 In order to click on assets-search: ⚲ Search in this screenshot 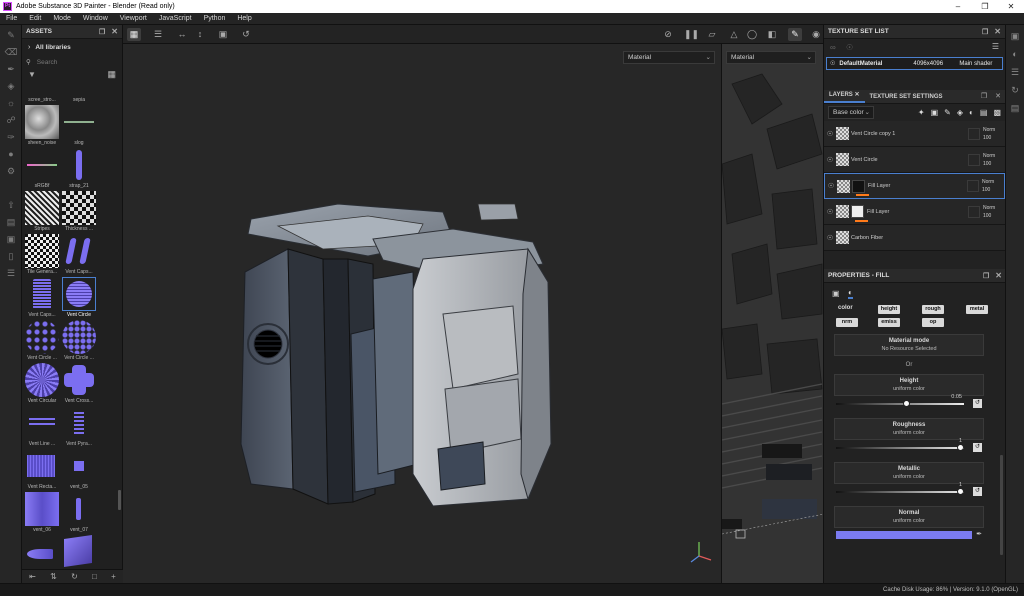, I will do `click(72, 62)`.